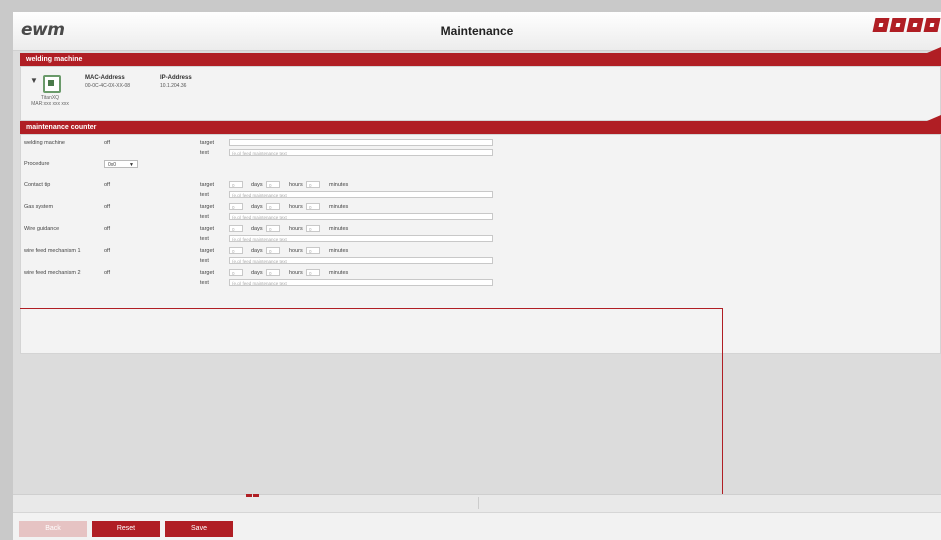  Describe the element at coordinates (361, 142) in the screenshot. I see `target-input` at that location.